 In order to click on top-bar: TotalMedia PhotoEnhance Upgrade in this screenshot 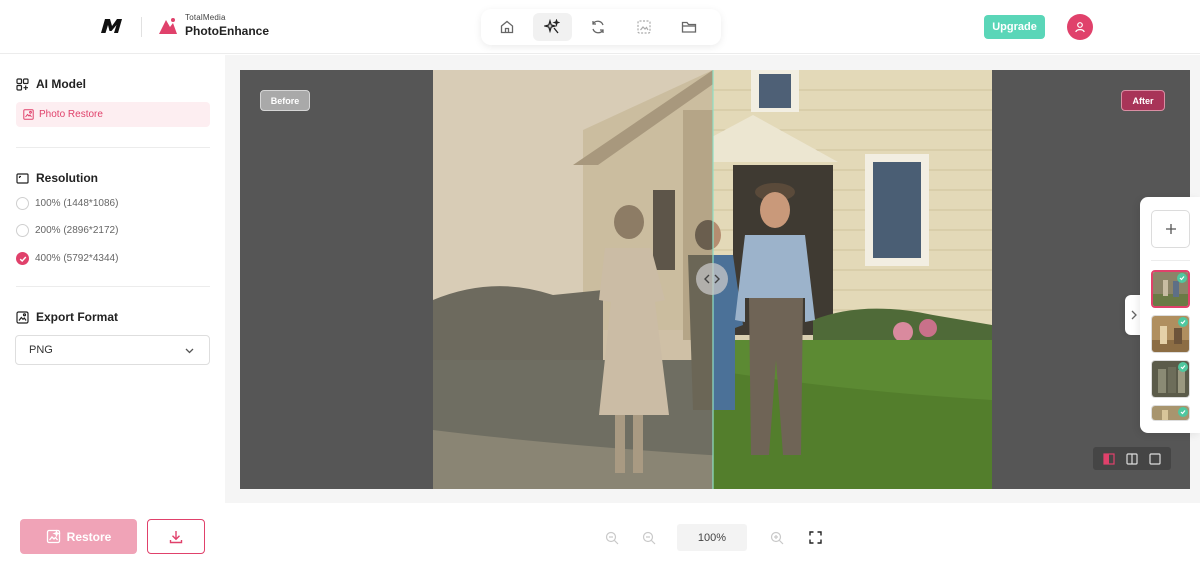, I will do `click(600, 27)`.